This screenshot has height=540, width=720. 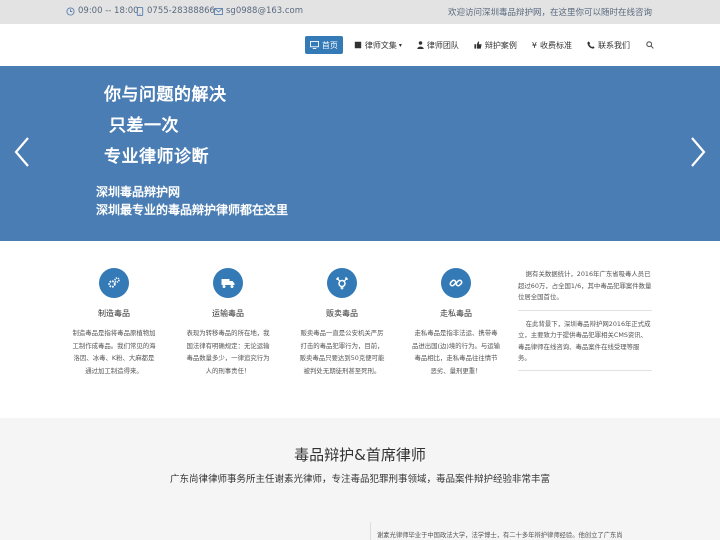 What do you see at coordinates (156, 157) in the screenshot?
I see `hero-line-3: 专业律师诊断` at bounding box center [156, 157].